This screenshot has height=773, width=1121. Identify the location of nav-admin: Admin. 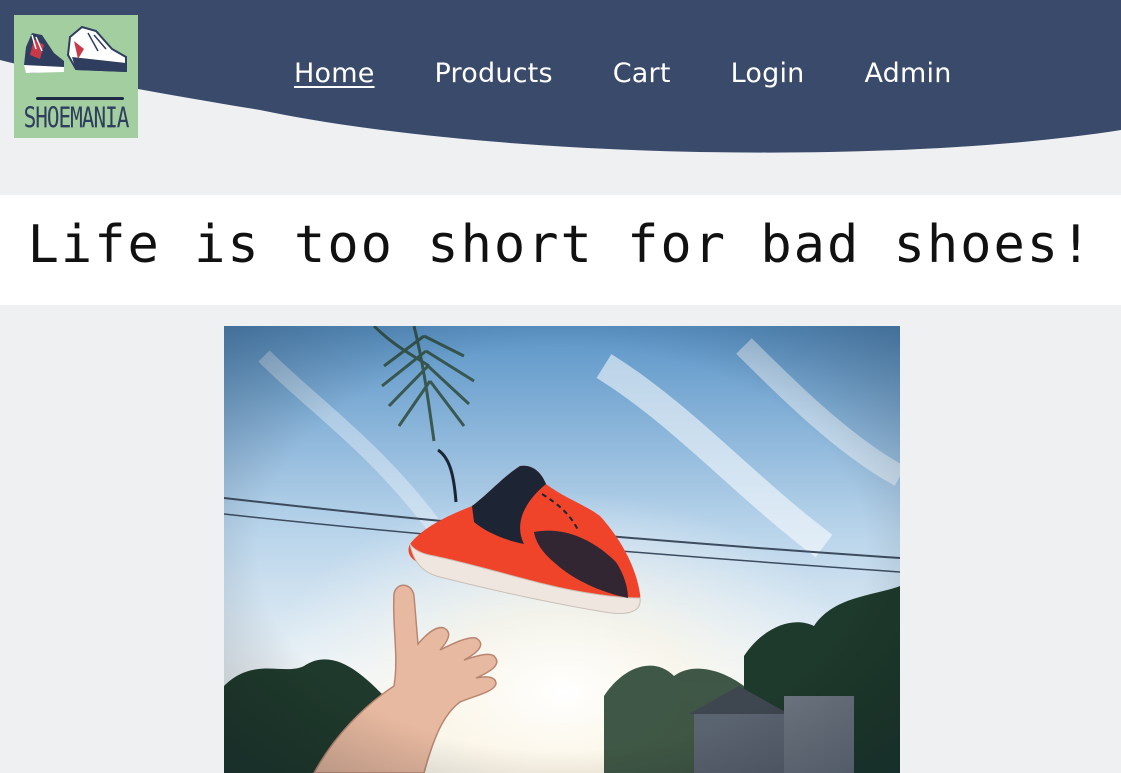
(907, 73).